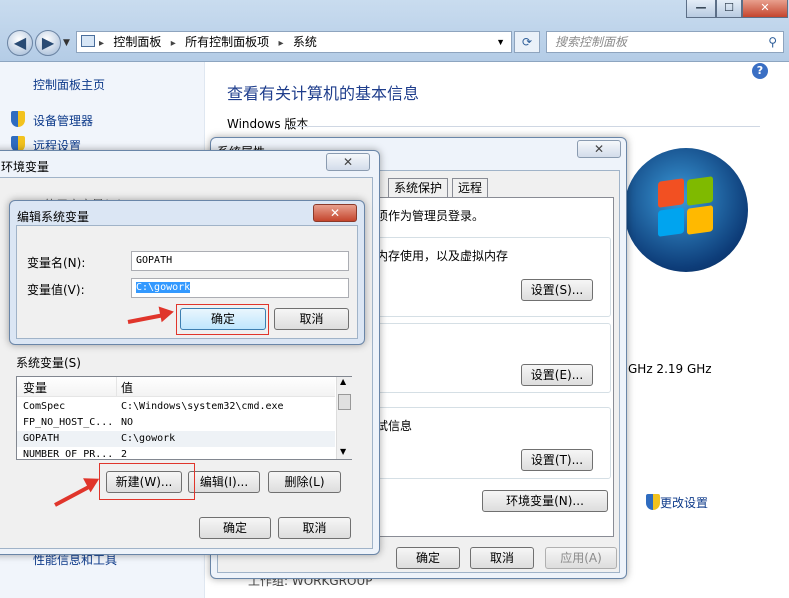  I want to click on back-icon: ◀, so click(20, 43).